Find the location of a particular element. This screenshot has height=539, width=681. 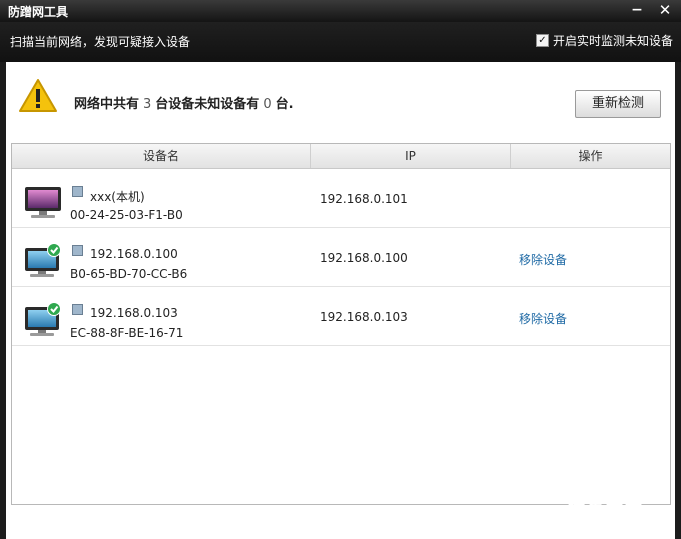

device-ip: 192.168.0.101 is located at coordinates (364, 199).